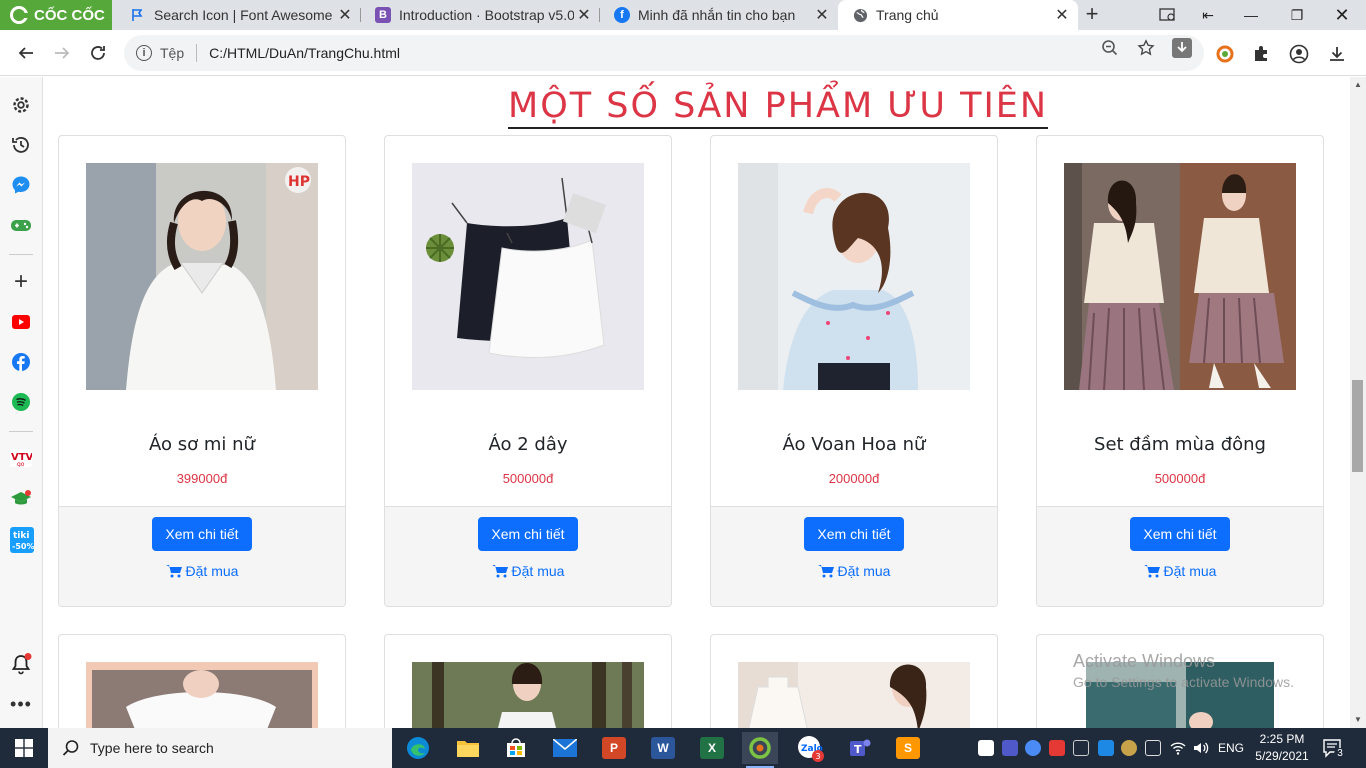 This screenshot has height=768, width=1366. I want to click on facebook-icon, so click(21, 362).